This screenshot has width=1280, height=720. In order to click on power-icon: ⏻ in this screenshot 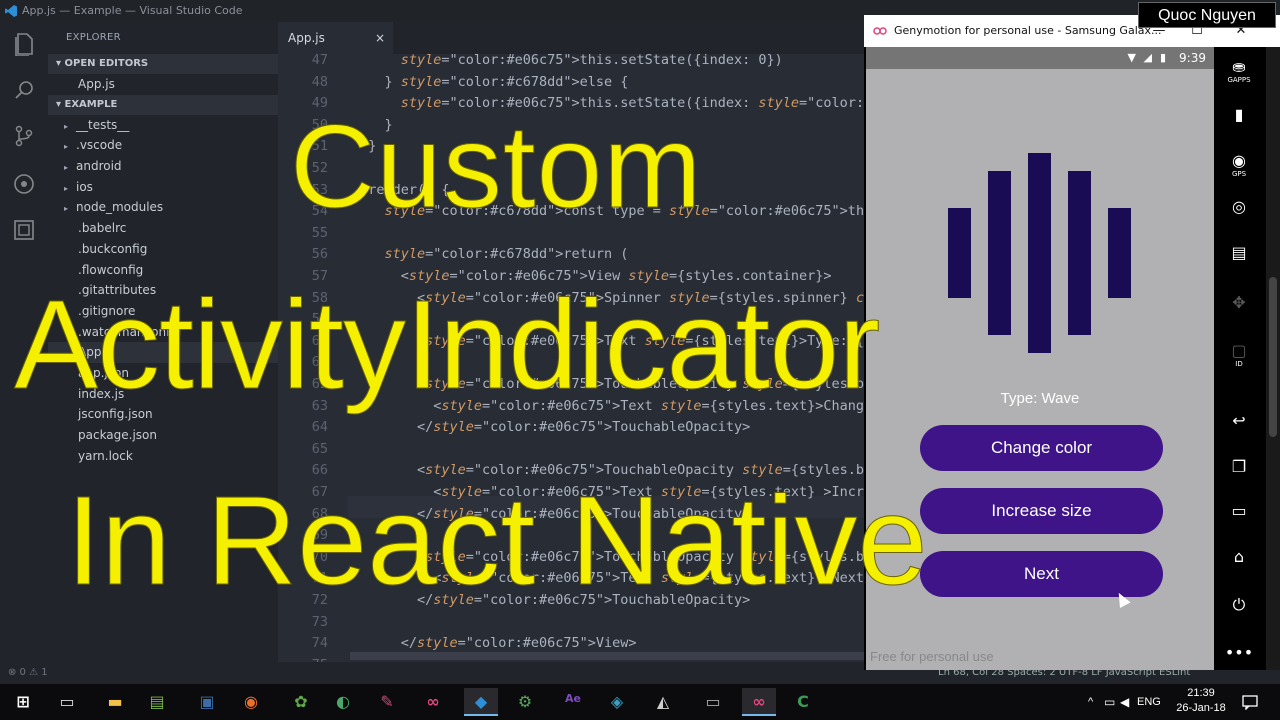, I will do `click(1239, 605)`.